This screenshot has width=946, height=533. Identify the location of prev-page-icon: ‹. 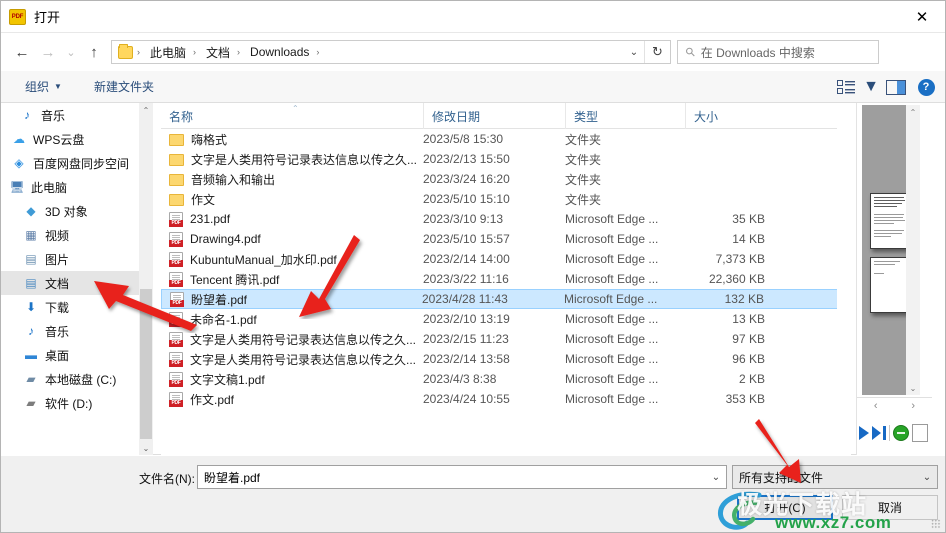
(876, 406).